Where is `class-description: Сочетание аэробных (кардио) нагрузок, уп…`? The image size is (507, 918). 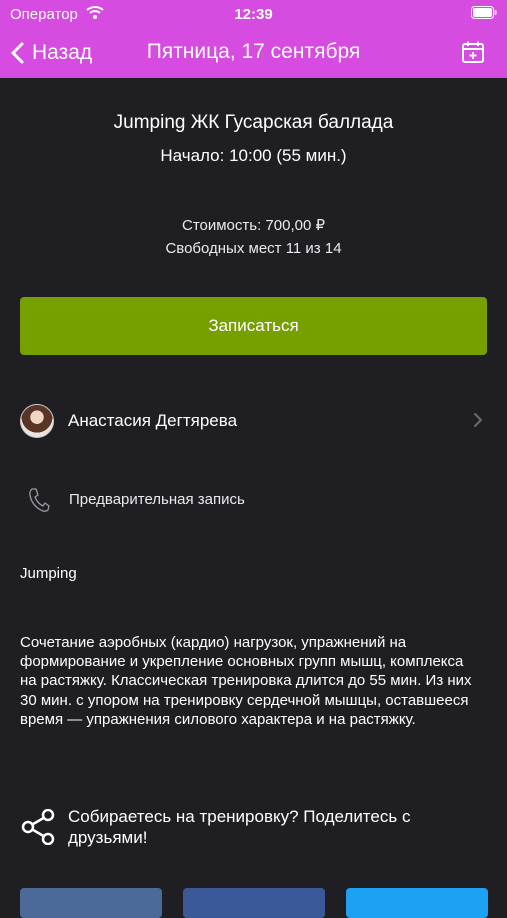
class-description: Сочетание аэробных (кардио) нагрузок, уп… is located at coordinates (246, 681).